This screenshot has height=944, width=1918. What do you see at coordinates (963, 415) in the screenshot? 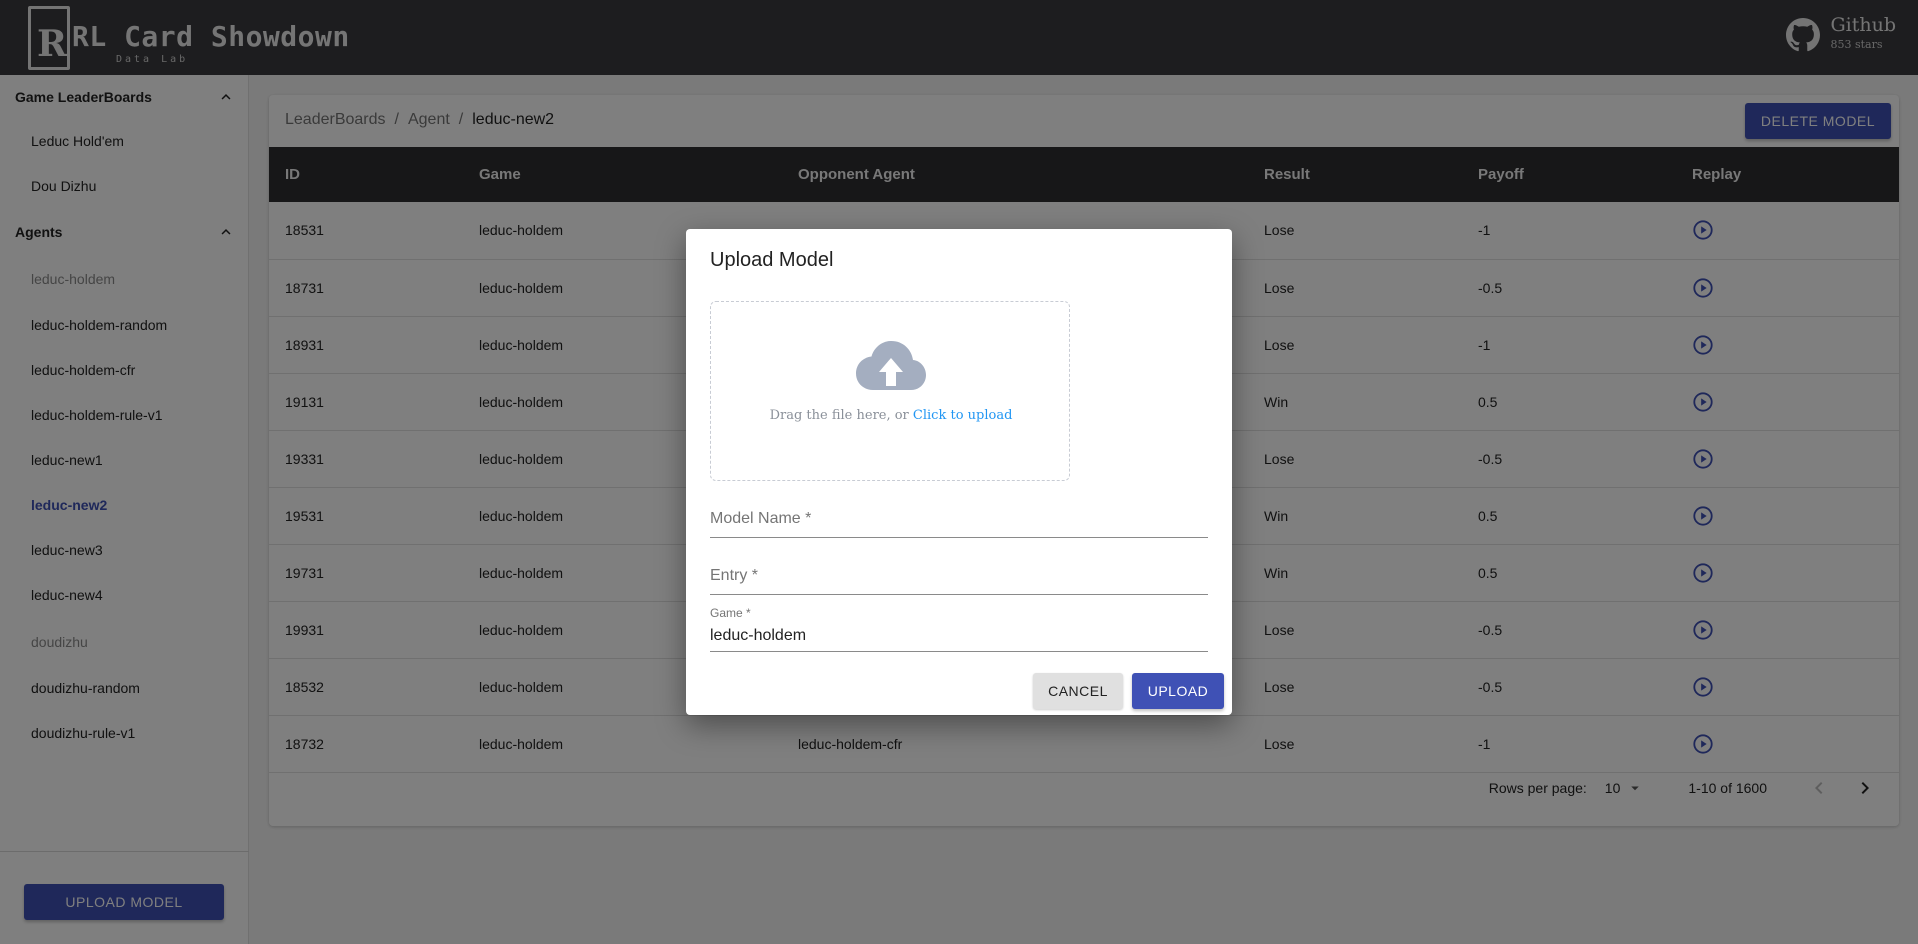
I see `click-to-upload-link: Click to upload` at bounding box center [963, 415].